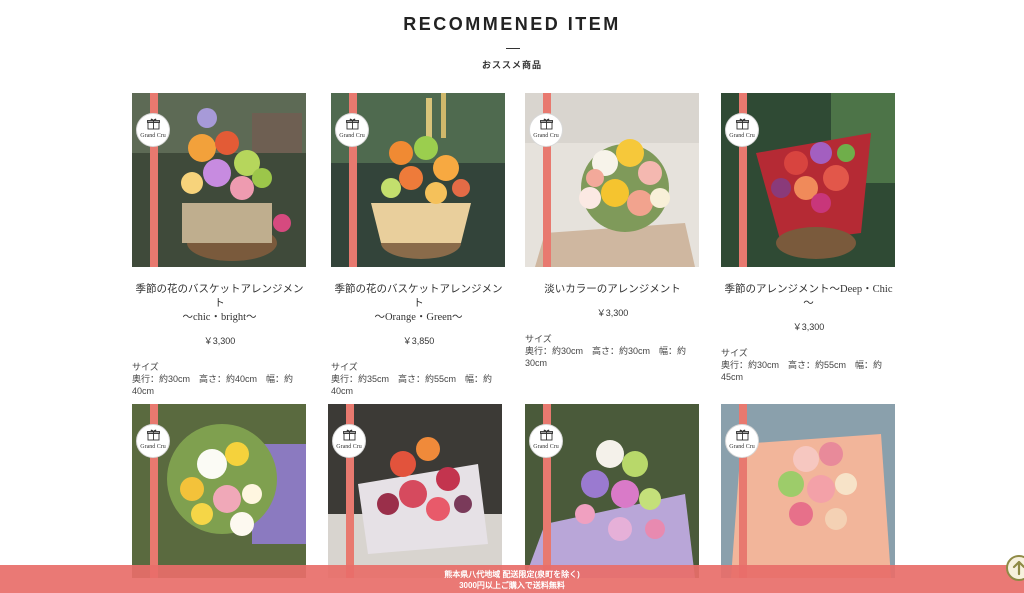 The height and width of the screenshot is (593, 1024). I want to click on shipping-notice-bar: 熊本県八代地域 配送限定(泉町を除く) 3000円以上ご購入で送料無料, so click(512, 579).